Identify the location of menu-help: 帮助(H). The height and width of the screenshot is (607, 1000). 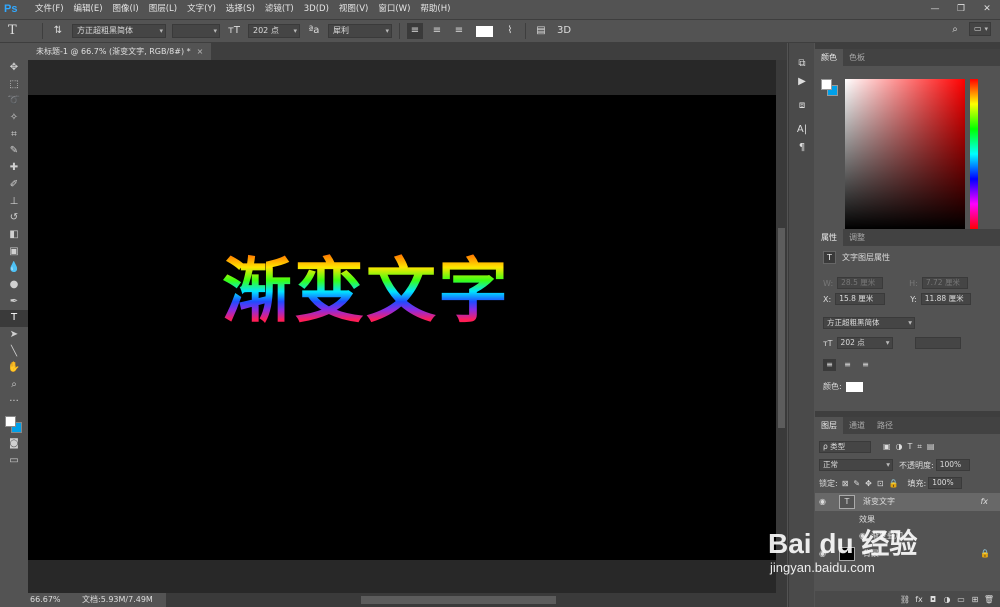
(435, 9).